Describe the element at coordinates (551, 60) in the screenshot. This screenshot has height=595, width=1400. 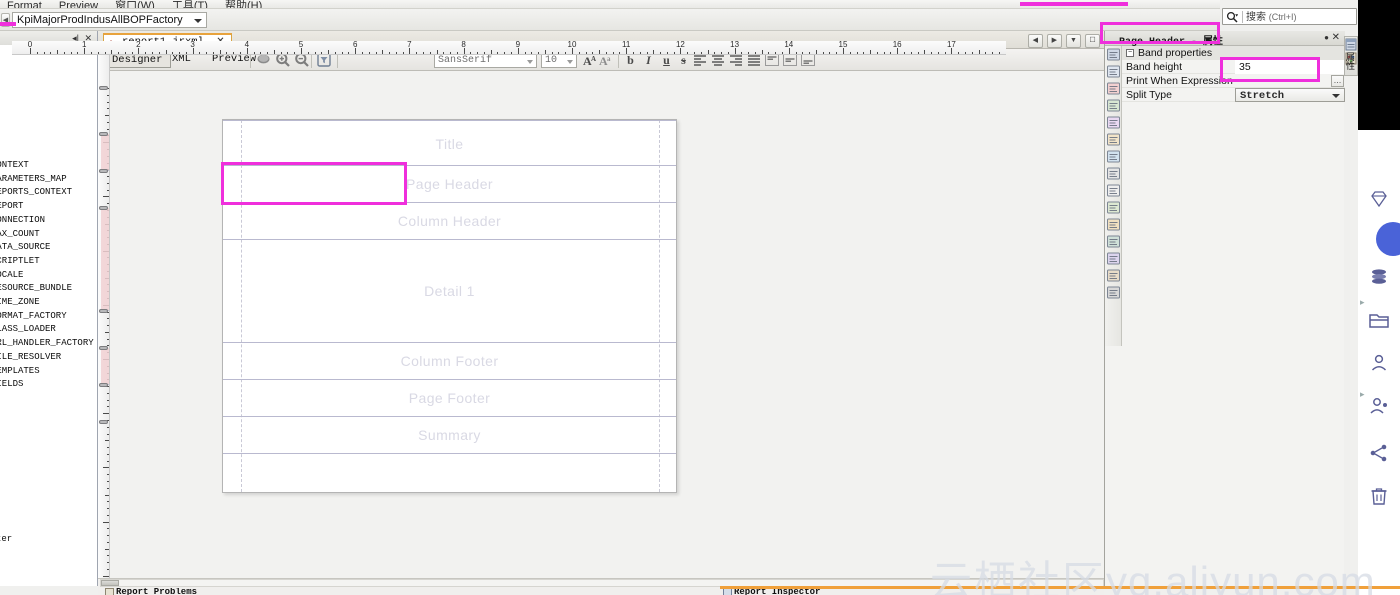
I see `font-size-value: 10` at that location.